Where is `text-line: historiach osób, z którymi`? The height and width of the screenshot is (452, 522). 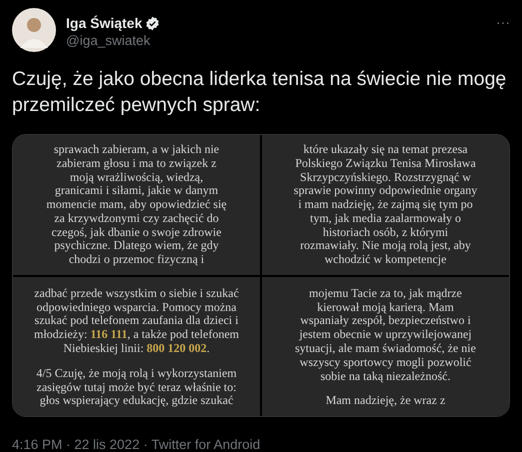 text-line: historiach osób, z którymi is located at coordinates (385, 233).